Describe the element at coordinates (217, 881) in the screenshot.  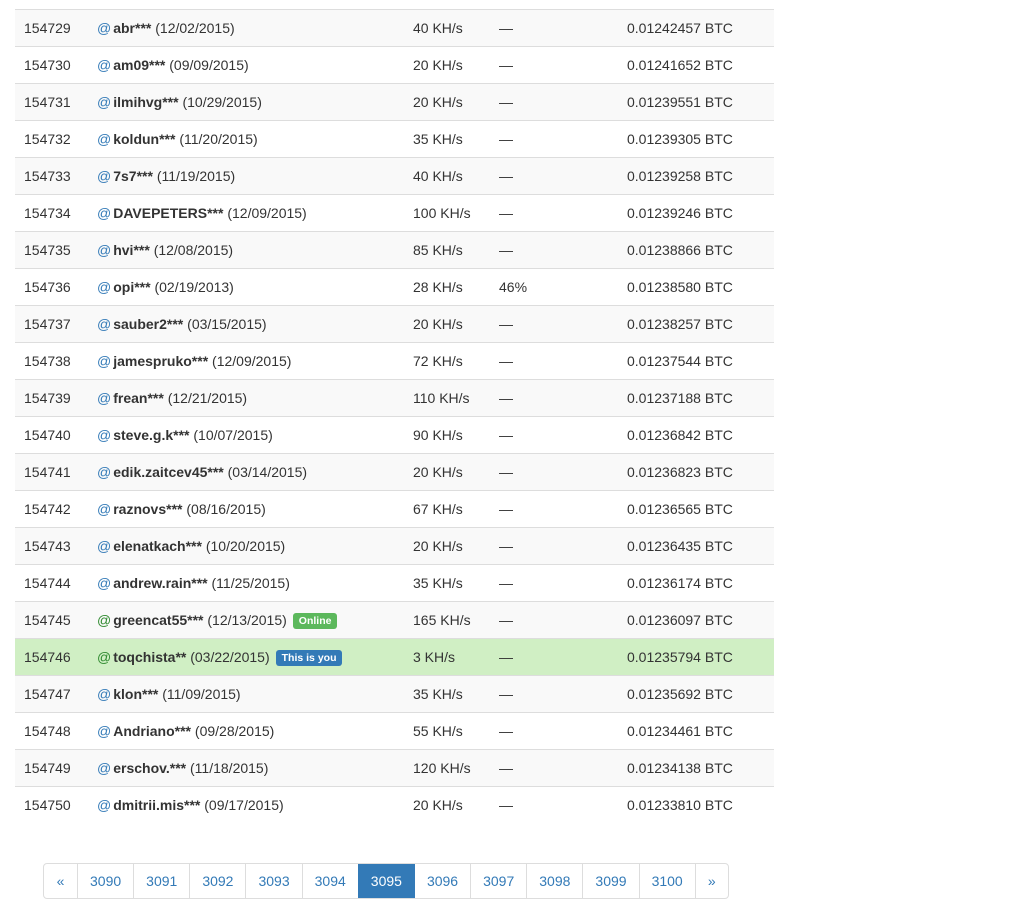
I see `pagination-page: 3092` at that location.